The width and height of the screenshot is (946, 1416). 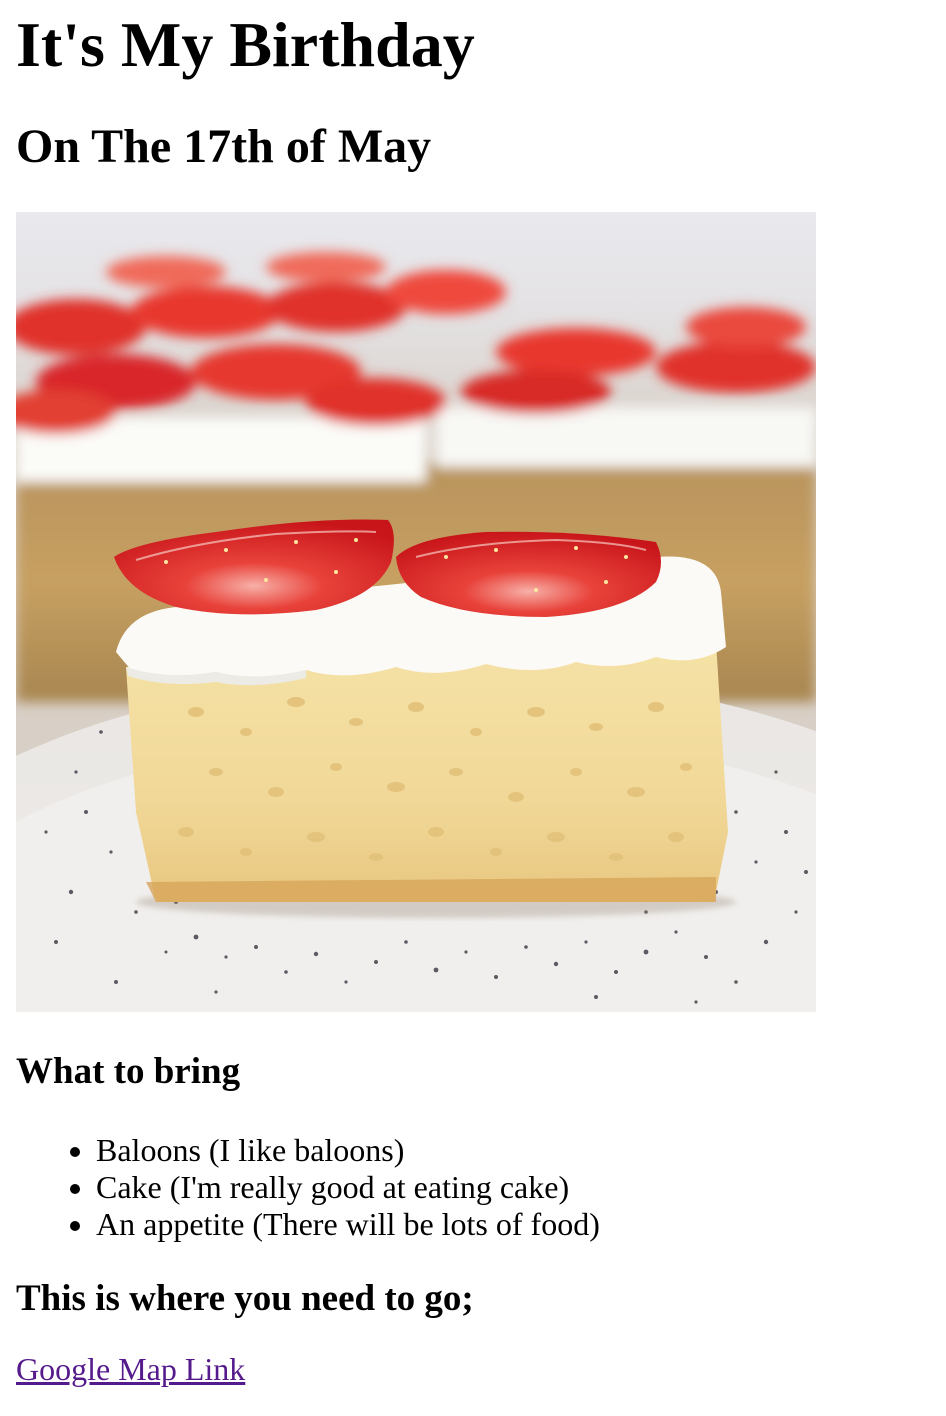 I want to click on google-map-link: Google Map Link, so click(x=130, y=1369).